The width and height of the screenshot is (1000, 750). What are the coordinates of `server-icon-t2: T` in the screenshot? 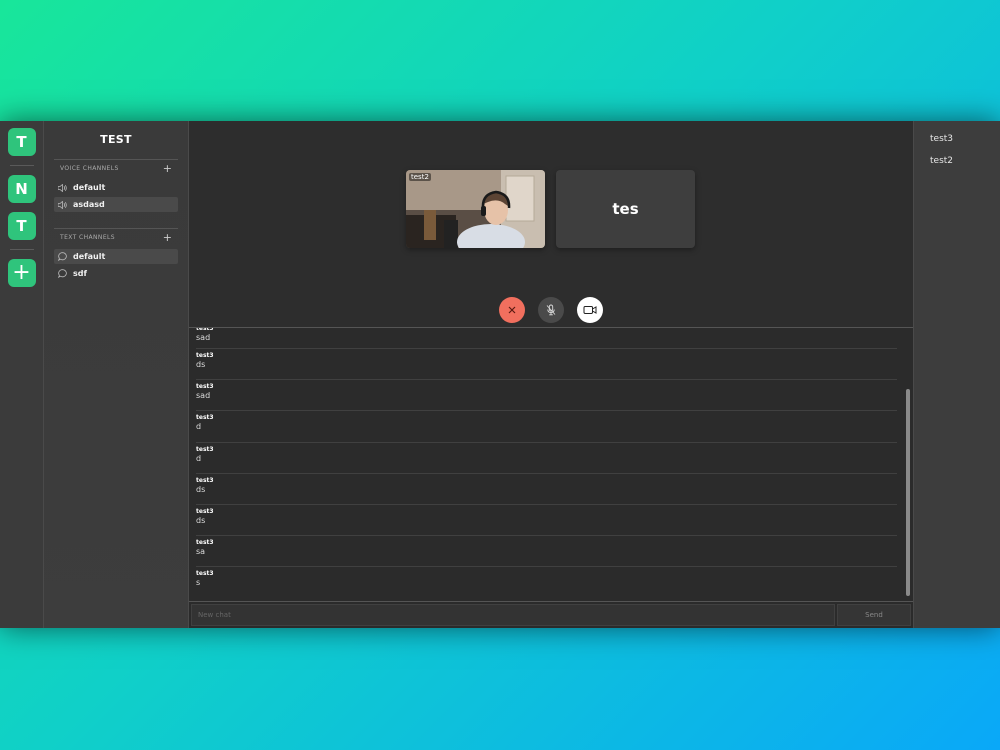 It's located at (21, 226).